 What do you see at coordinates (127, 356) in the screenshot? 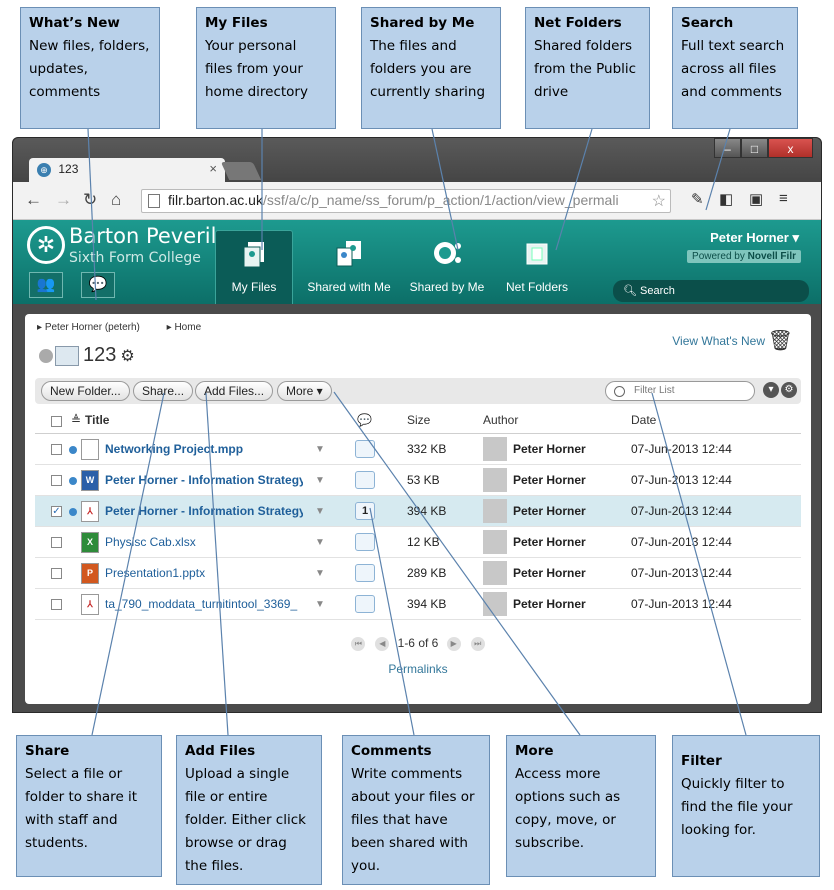
I see `gear-icon: ⚙` at bounding box center [127, 356].